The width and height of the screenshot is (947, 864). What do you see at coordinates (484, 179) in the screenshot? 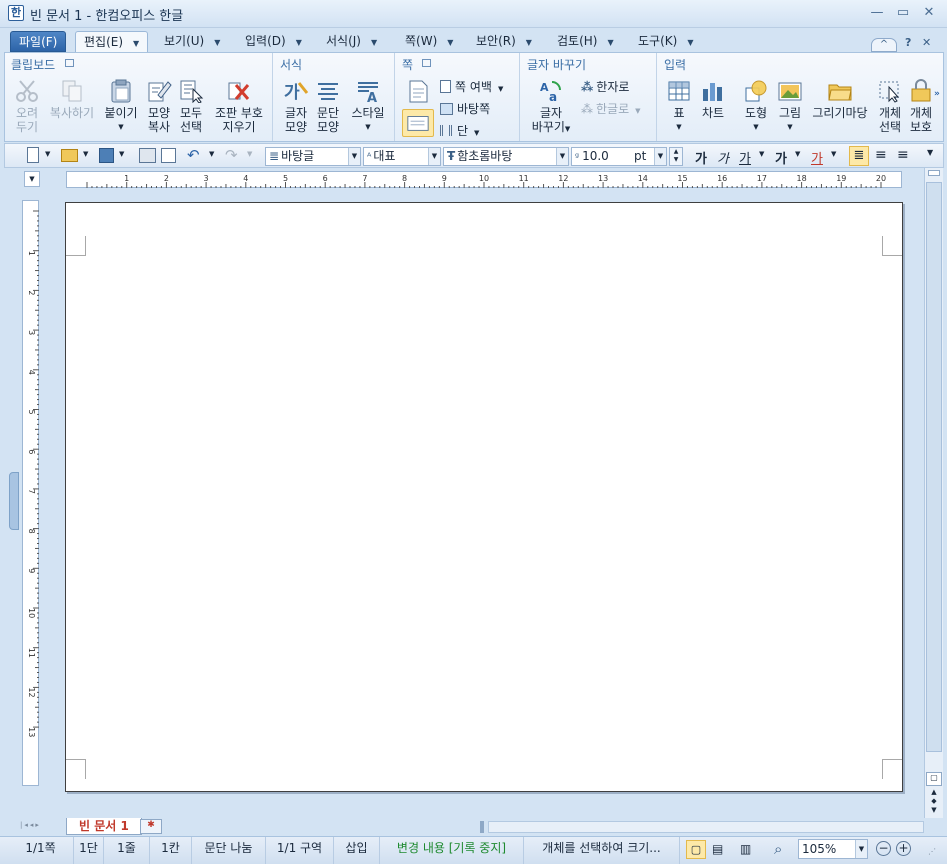
I see `horizontal-ruler: 1 2 3 4 5 6 7 8 9 10 11 12 13 14 15 16 17 18 19 20` at bounding box center [484, 179].